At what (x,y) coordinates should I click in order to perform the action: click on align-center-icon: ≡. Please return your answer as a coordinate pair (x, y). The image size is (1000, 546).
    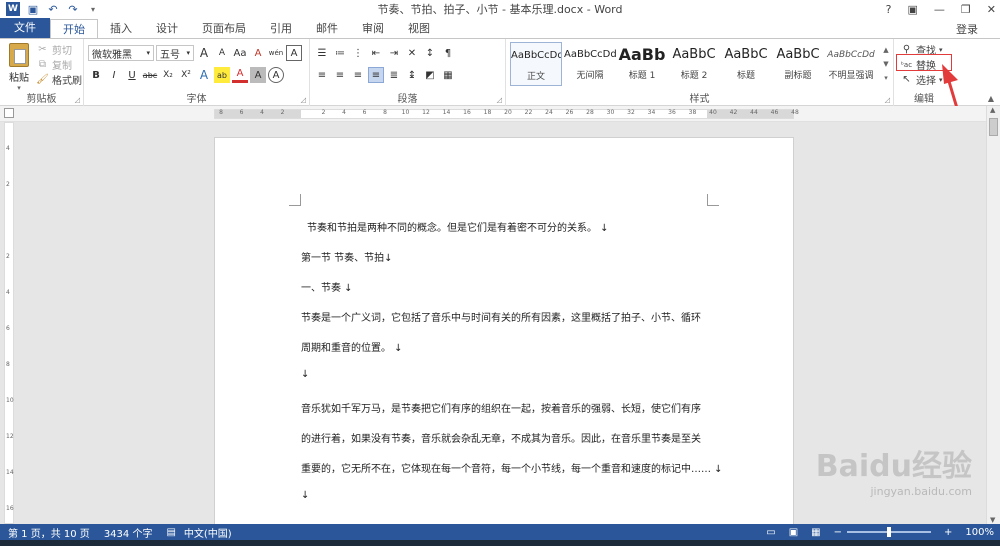
    Looking at the image, I should click on (340, 75).